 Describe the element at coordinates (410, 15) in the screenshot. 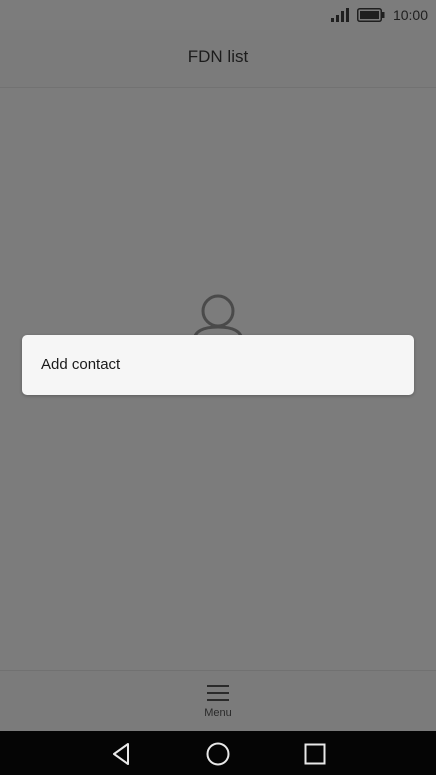

I see `status-time: 10:00` at that location.